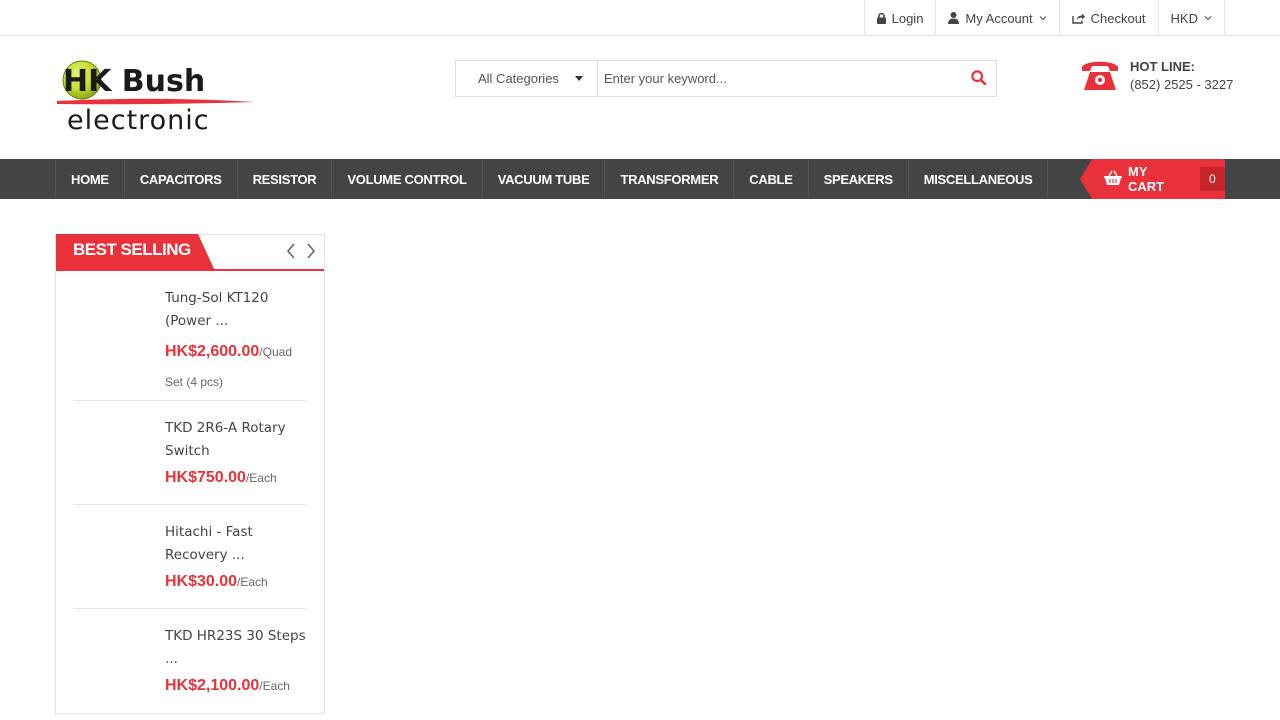  Describe the element at coordinates (291, 251) in the screenshot. I see `chevron-left-icon` at that location.